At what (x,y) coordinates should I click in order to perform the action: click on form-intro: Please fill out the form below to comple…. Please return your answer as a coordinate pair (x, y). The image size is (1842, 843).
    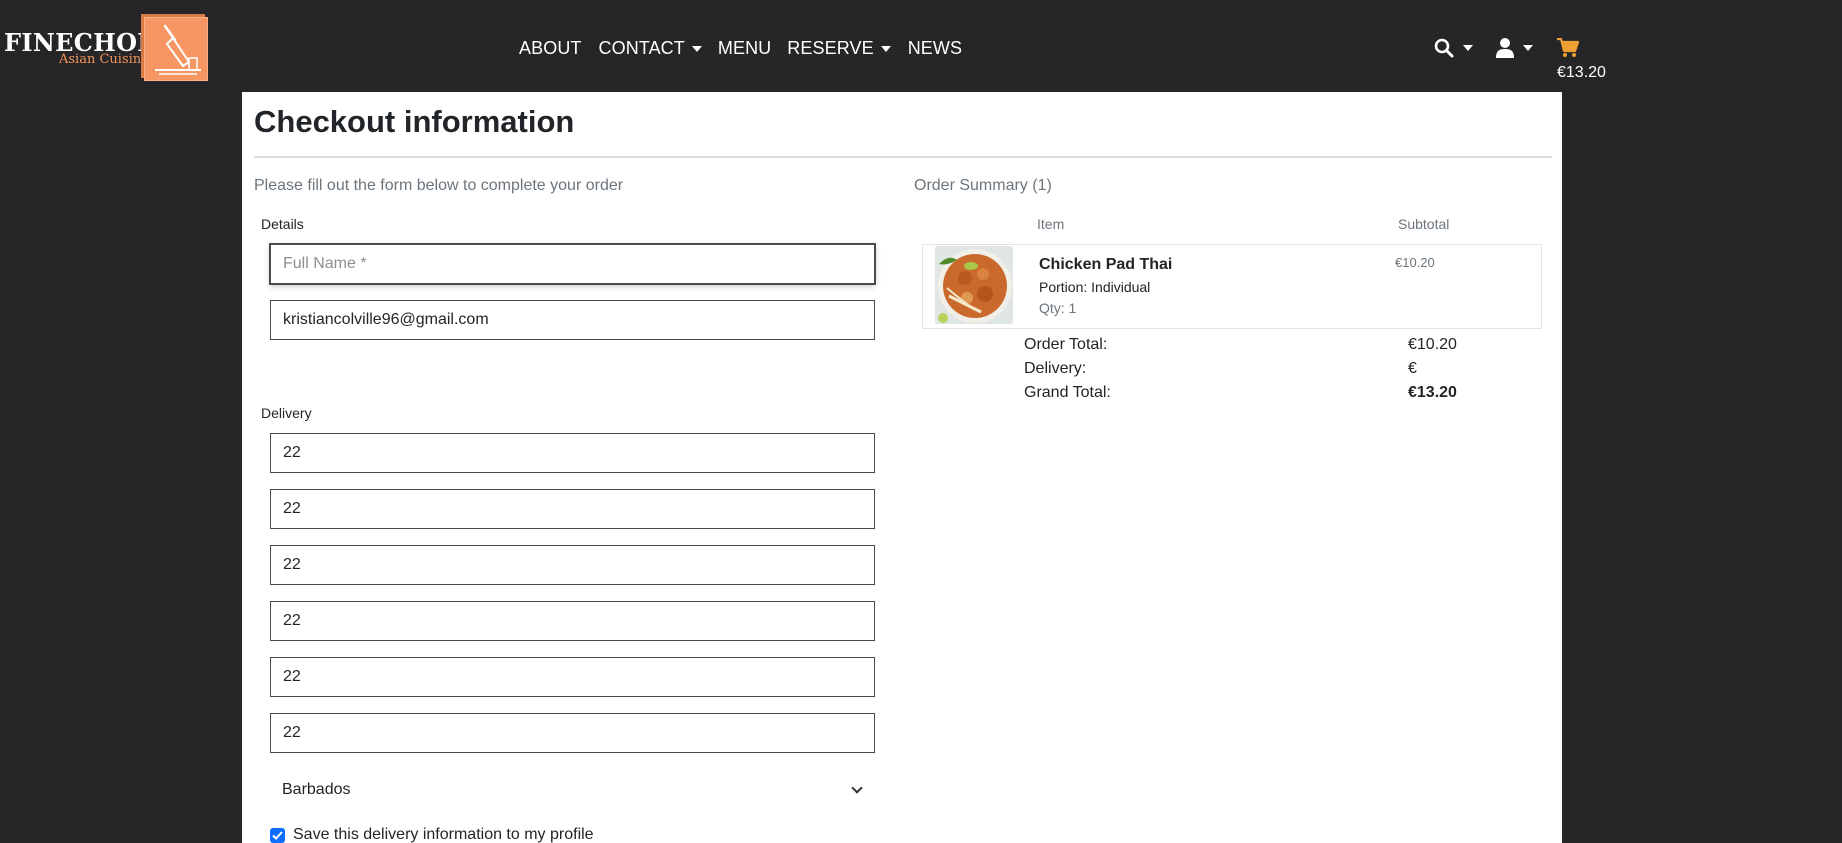
    Looking at the image, I should click on (439, 185).